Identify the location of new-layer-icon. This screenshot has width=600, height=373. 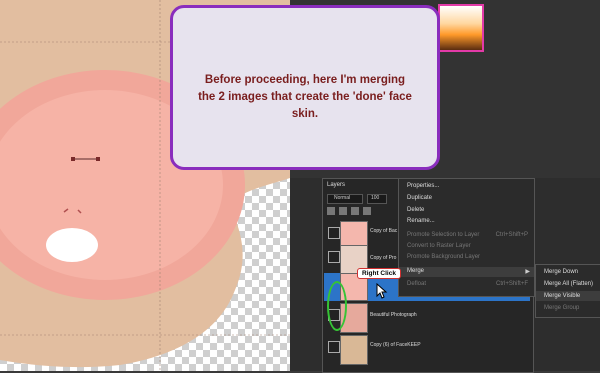
(331, 211).